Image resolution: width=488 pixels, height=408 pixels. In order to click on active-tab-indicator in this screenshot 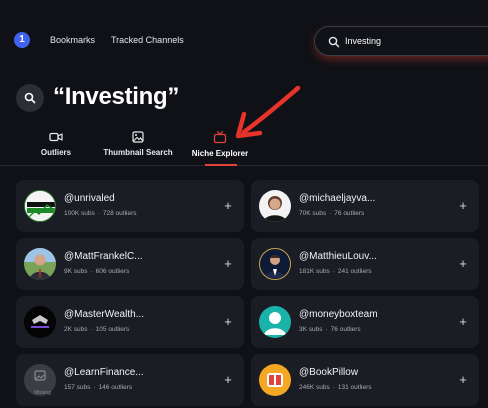, I will do `click(221, 165)`.